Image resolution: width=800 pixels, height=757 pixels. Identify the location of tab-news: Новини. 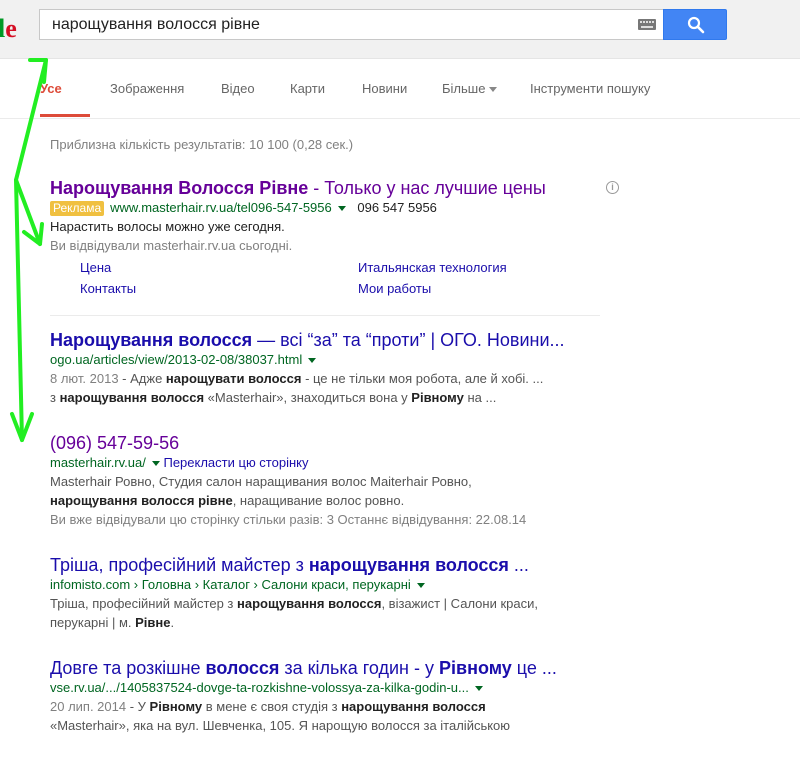
(384, 88).